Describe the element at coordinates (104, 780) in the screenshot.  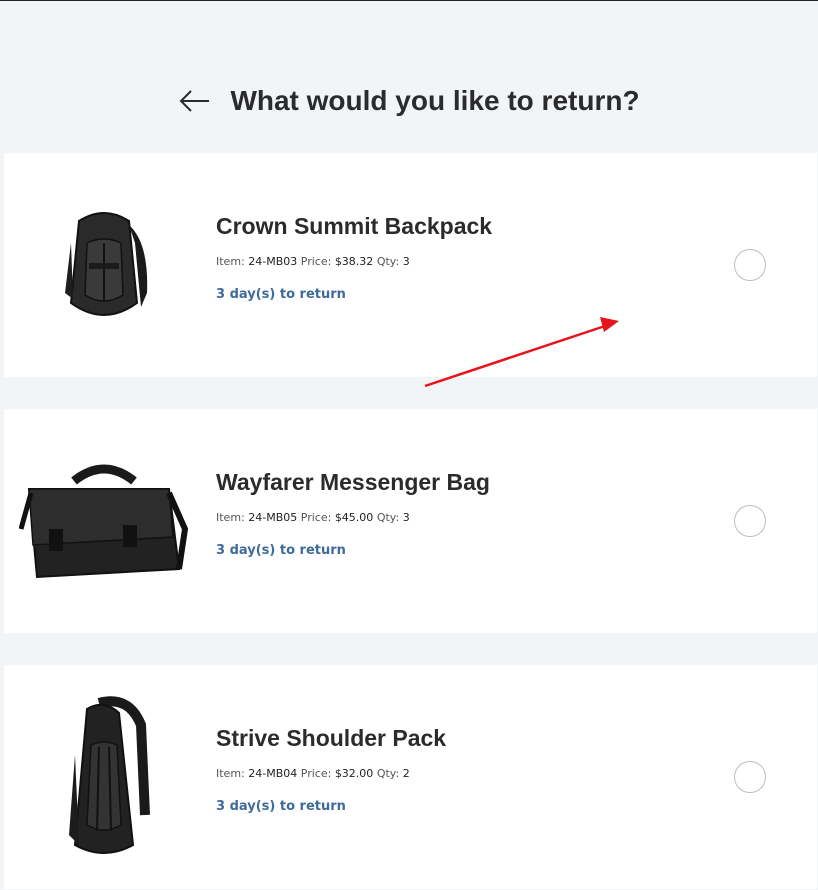
I see `shoulder-pack-image` at that location.